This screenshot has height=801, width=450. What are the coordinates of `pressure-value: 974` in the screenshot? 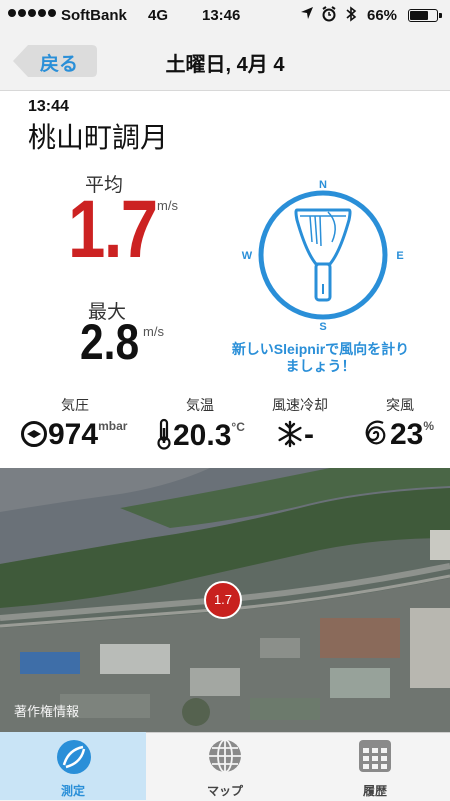 It's located at (73, 434).